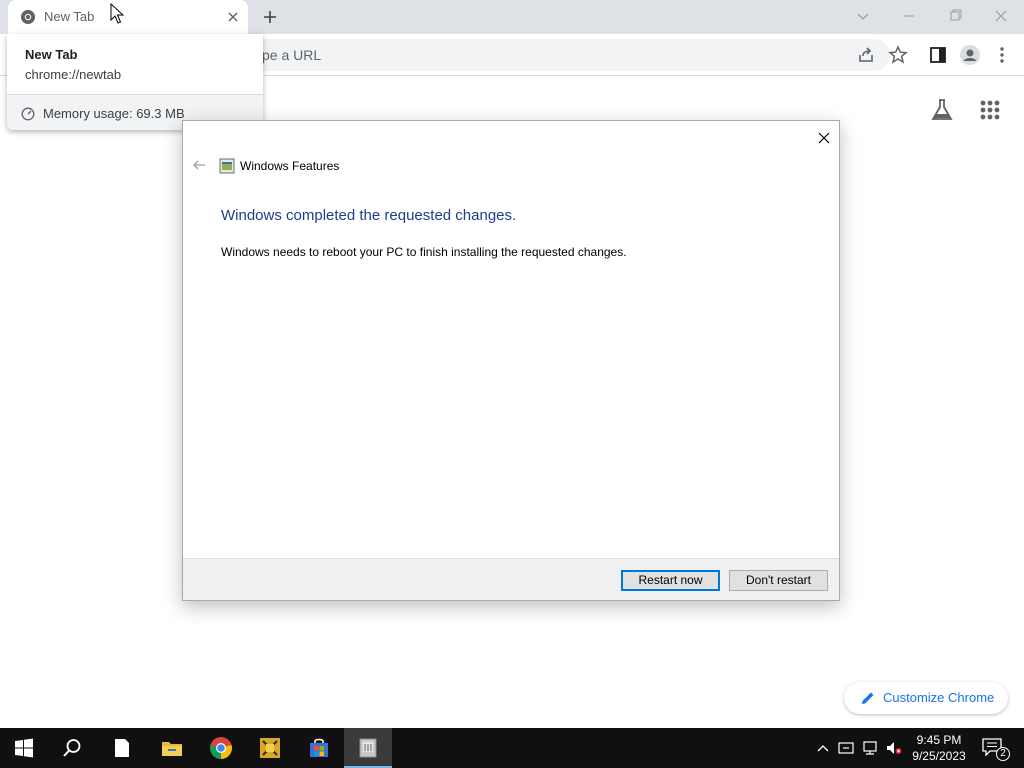 This screenshot has height=768, width=1024. Describe the element at coordinates (939, 740) in the screenshot. I see `clock-time: 9:45 PM` at that location.